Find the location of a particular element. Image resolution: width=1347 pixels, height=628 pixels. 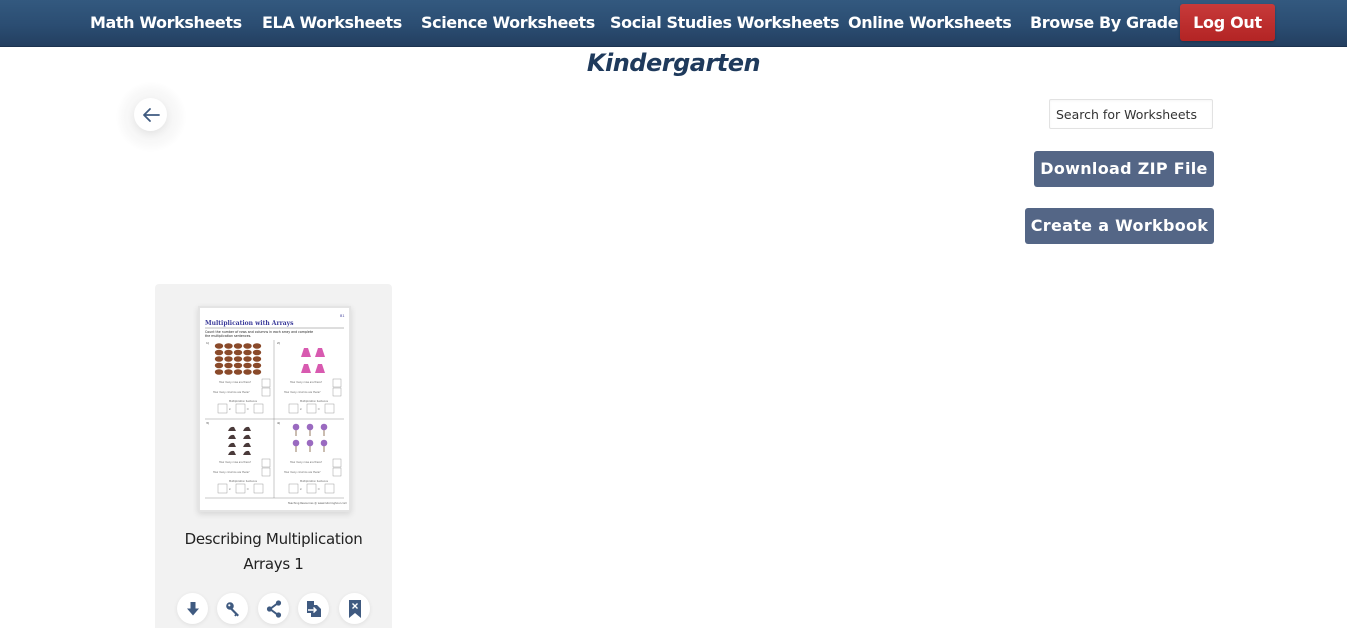

share-icon is located at coordinates (273, 608).